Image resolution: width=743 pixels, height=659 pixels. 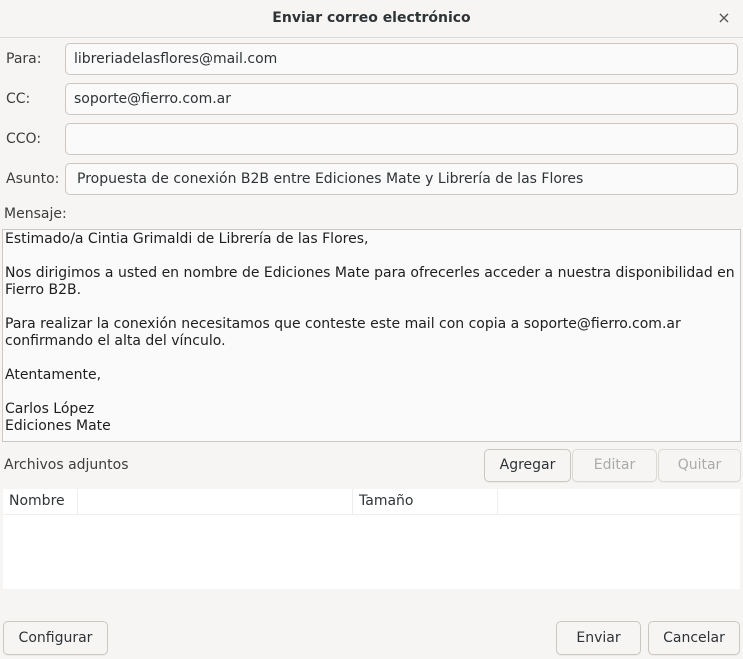 What do you see at coordinates (371, 514) in the screenshot?
I see `header-divider` at bounding box center [371, 514].